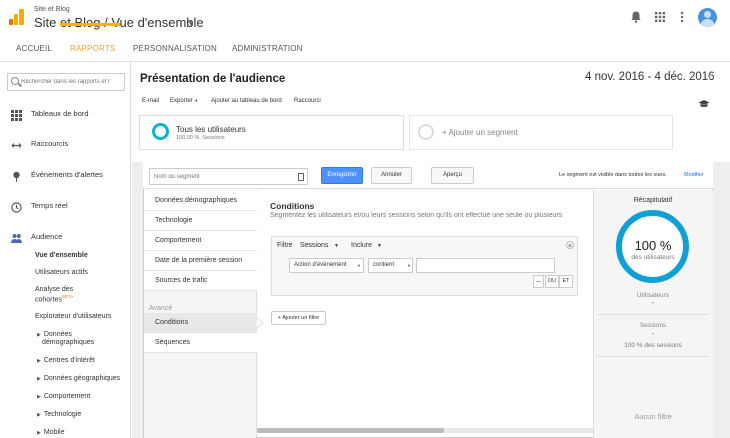 Image resolution: width=730 pixels, height=438 pixels. What do you see at coordinates (259, 323) in the screenshot?
I see `selected-arrow-icon` at bounding box center [259, 323].